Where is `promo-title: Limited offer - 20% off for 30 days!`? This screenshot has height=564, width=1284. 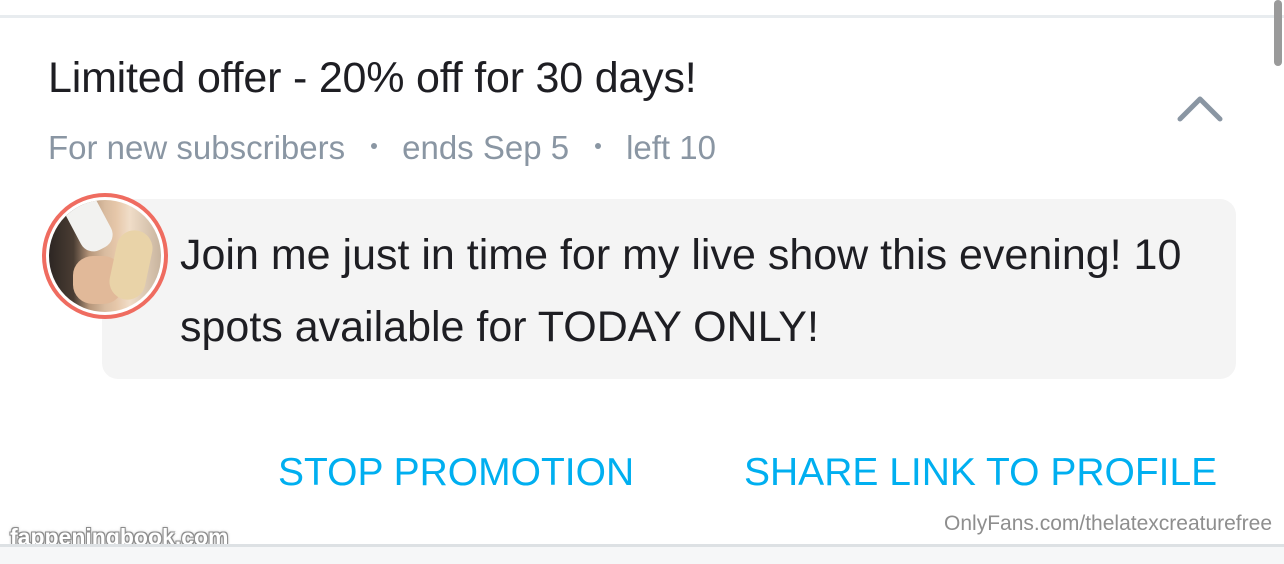
promo-title: Limited offer - 20% off for 30 days! is located at coordinates (372, 78).